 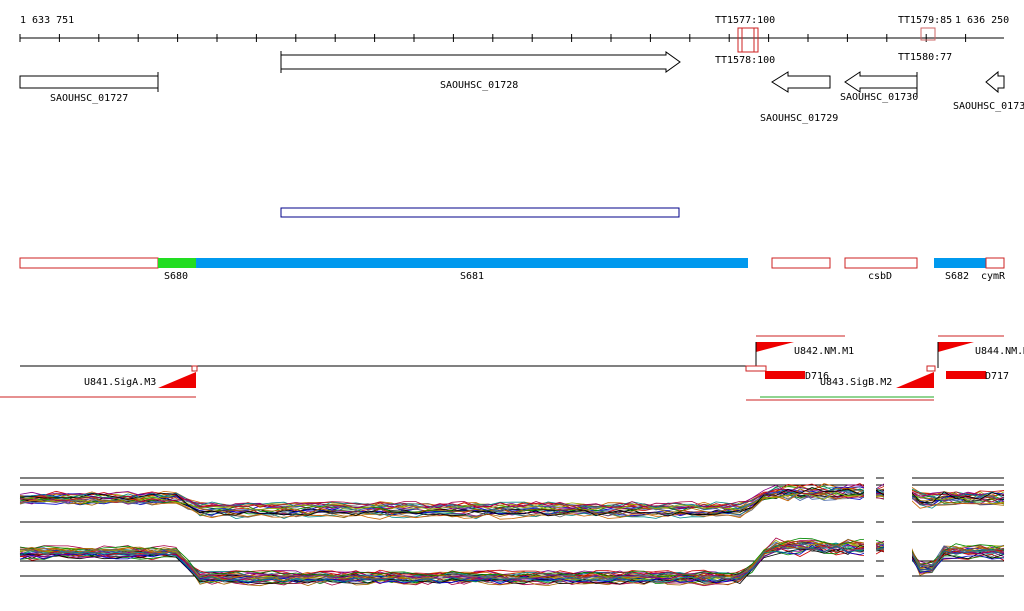 What do you see at coordinates (881, 263) in the screenshot?
I see `segment-csbd` at bounding box center [881, 263].